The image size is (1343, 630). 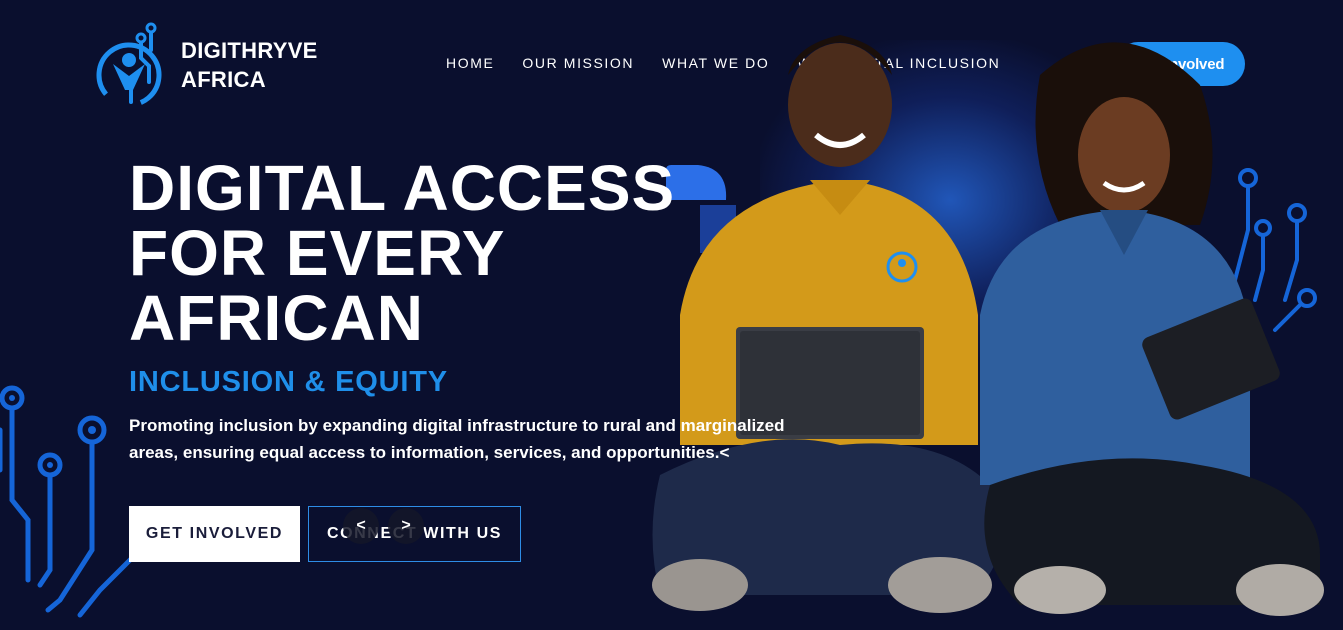 I want to click on hero-title-line3: AFRICAN, so click(x=276, y=318).